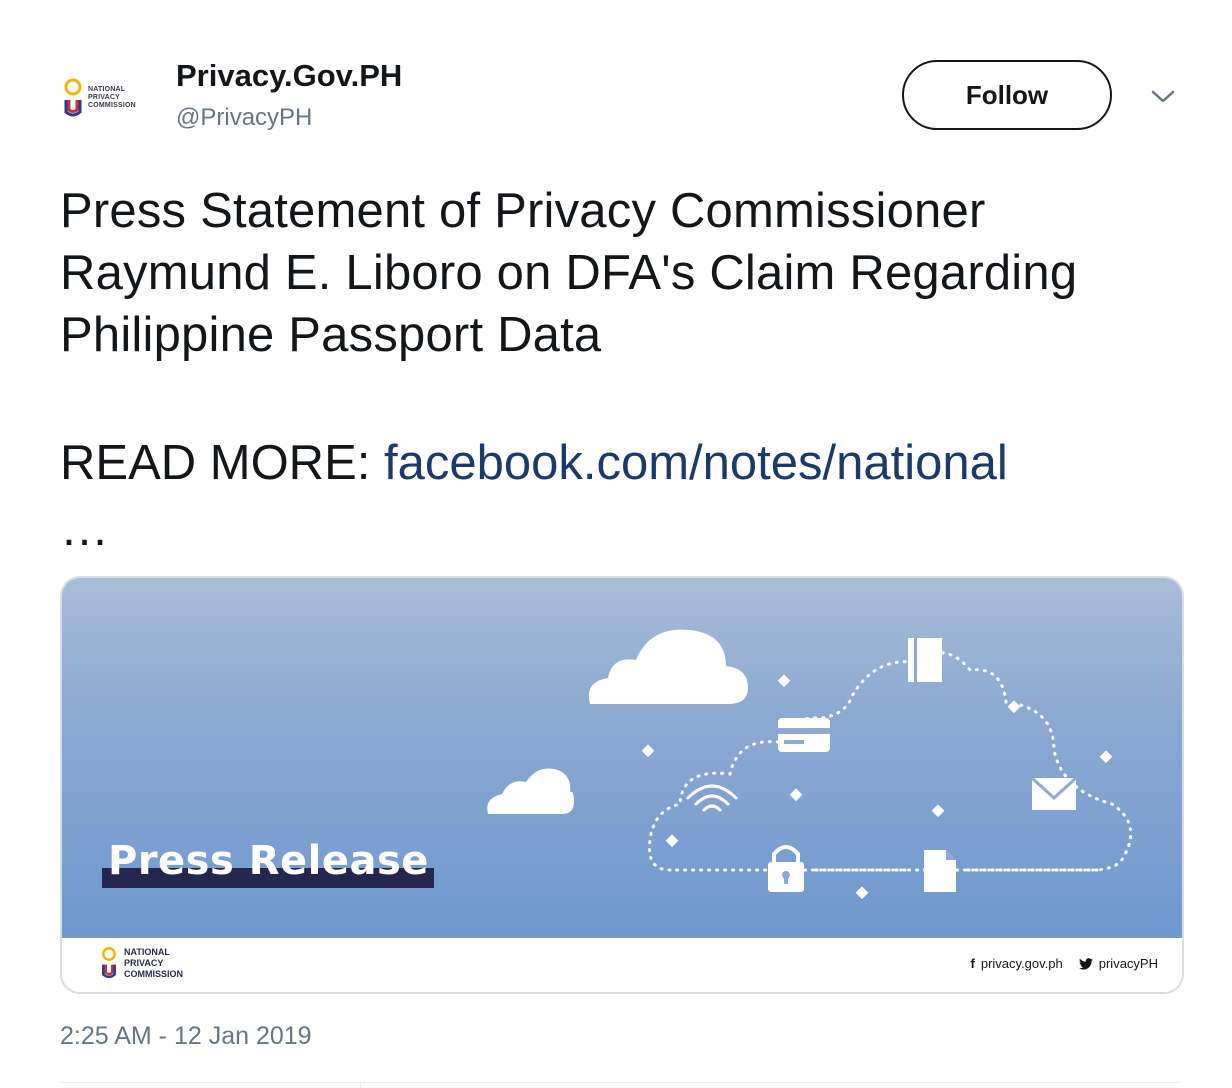 This screenshot has width=1232, height=1088. What do you see at coordinates (530, 791) in the screenshot?
I see `cloud-small-icon` at bounding box center [530, 791].